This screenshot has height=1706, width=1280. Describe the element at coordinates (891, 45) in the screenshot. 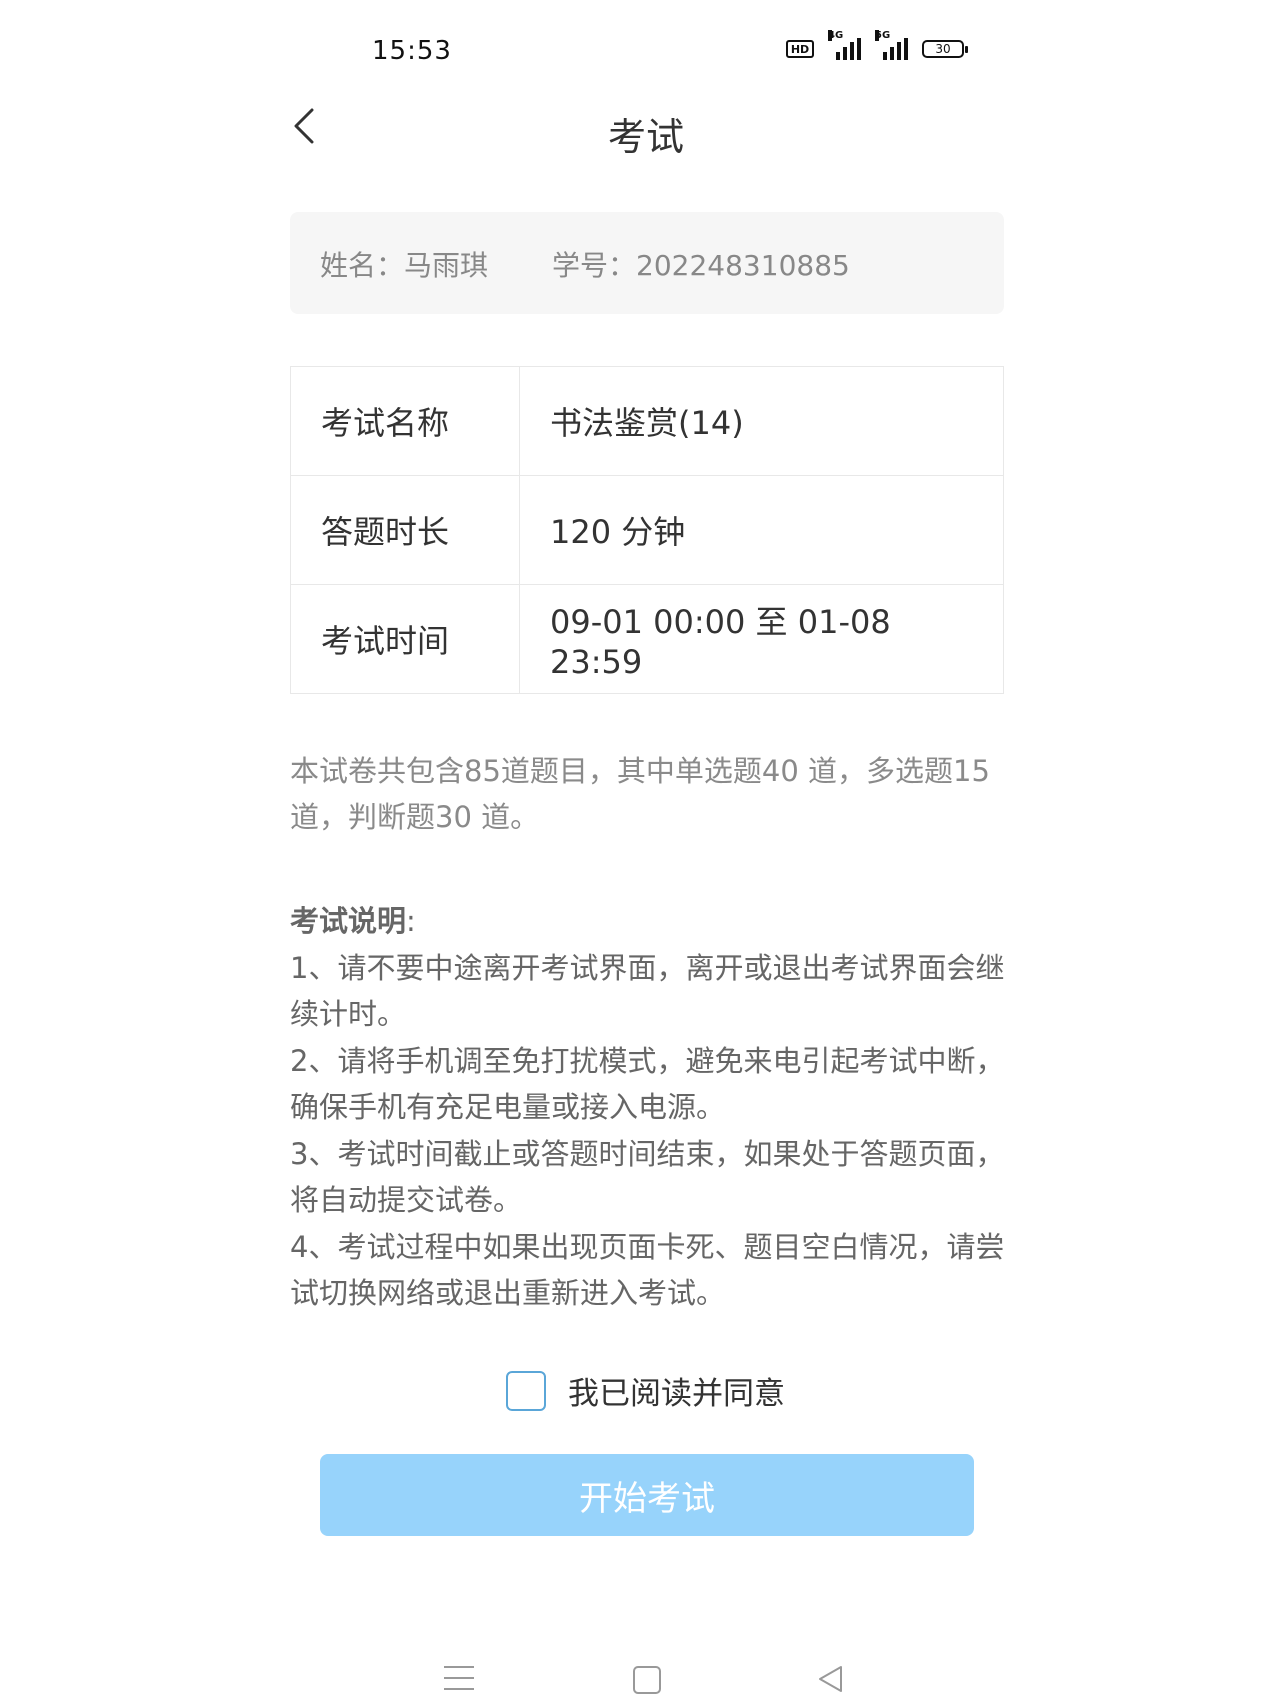

I see `signal-5g-icon: 5G` at that location.